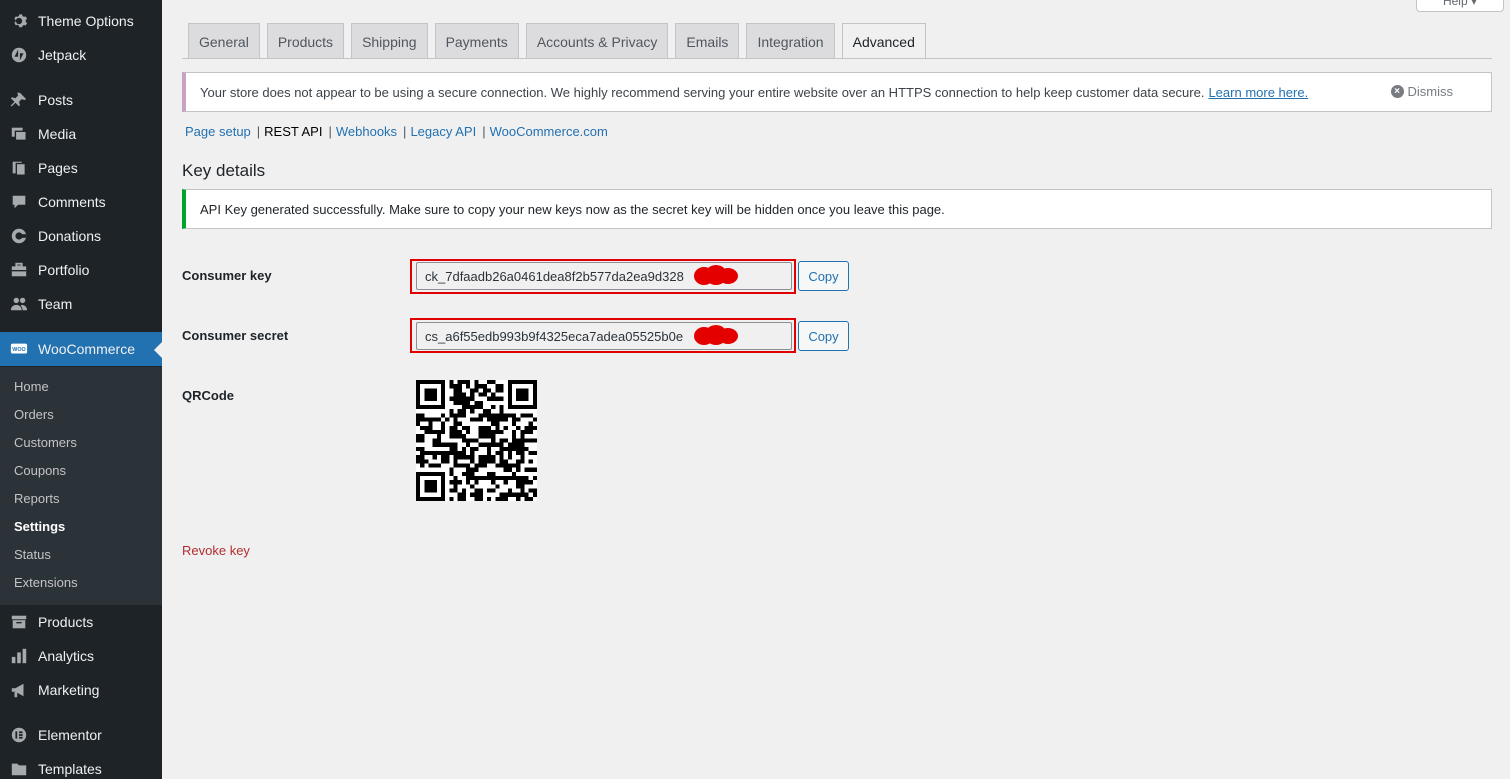 The width and height of the screenshot is (1510, 779). Describe the element at coordinates (57, 134) in the screenshot. I see `menu-label: Media` at that location.